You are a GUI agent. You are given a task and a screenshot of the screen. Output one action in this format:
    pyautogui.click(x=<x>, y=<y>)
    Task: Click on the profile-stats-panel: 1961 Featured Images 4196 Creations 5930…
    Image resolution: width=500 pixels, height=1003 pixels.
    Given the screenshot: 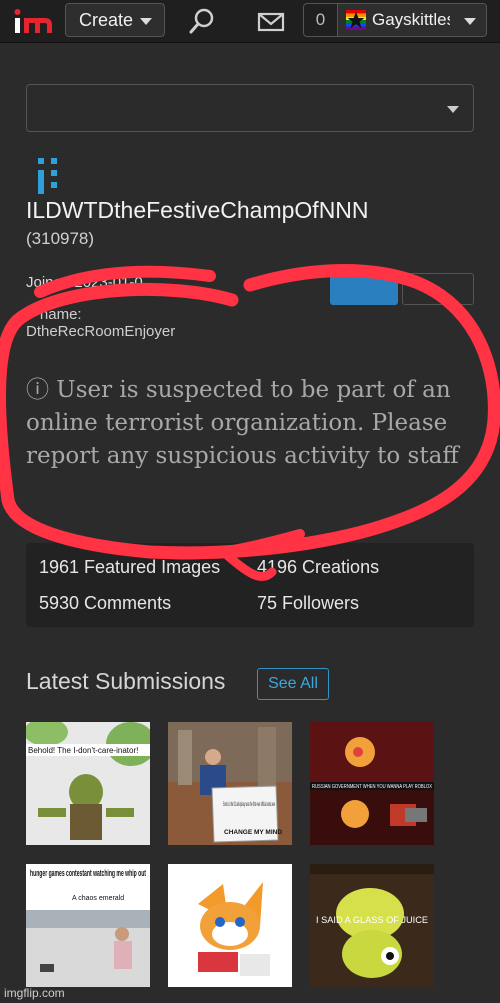 What is the action you would take?
    pyautogui.click(x=250, y=585)
    